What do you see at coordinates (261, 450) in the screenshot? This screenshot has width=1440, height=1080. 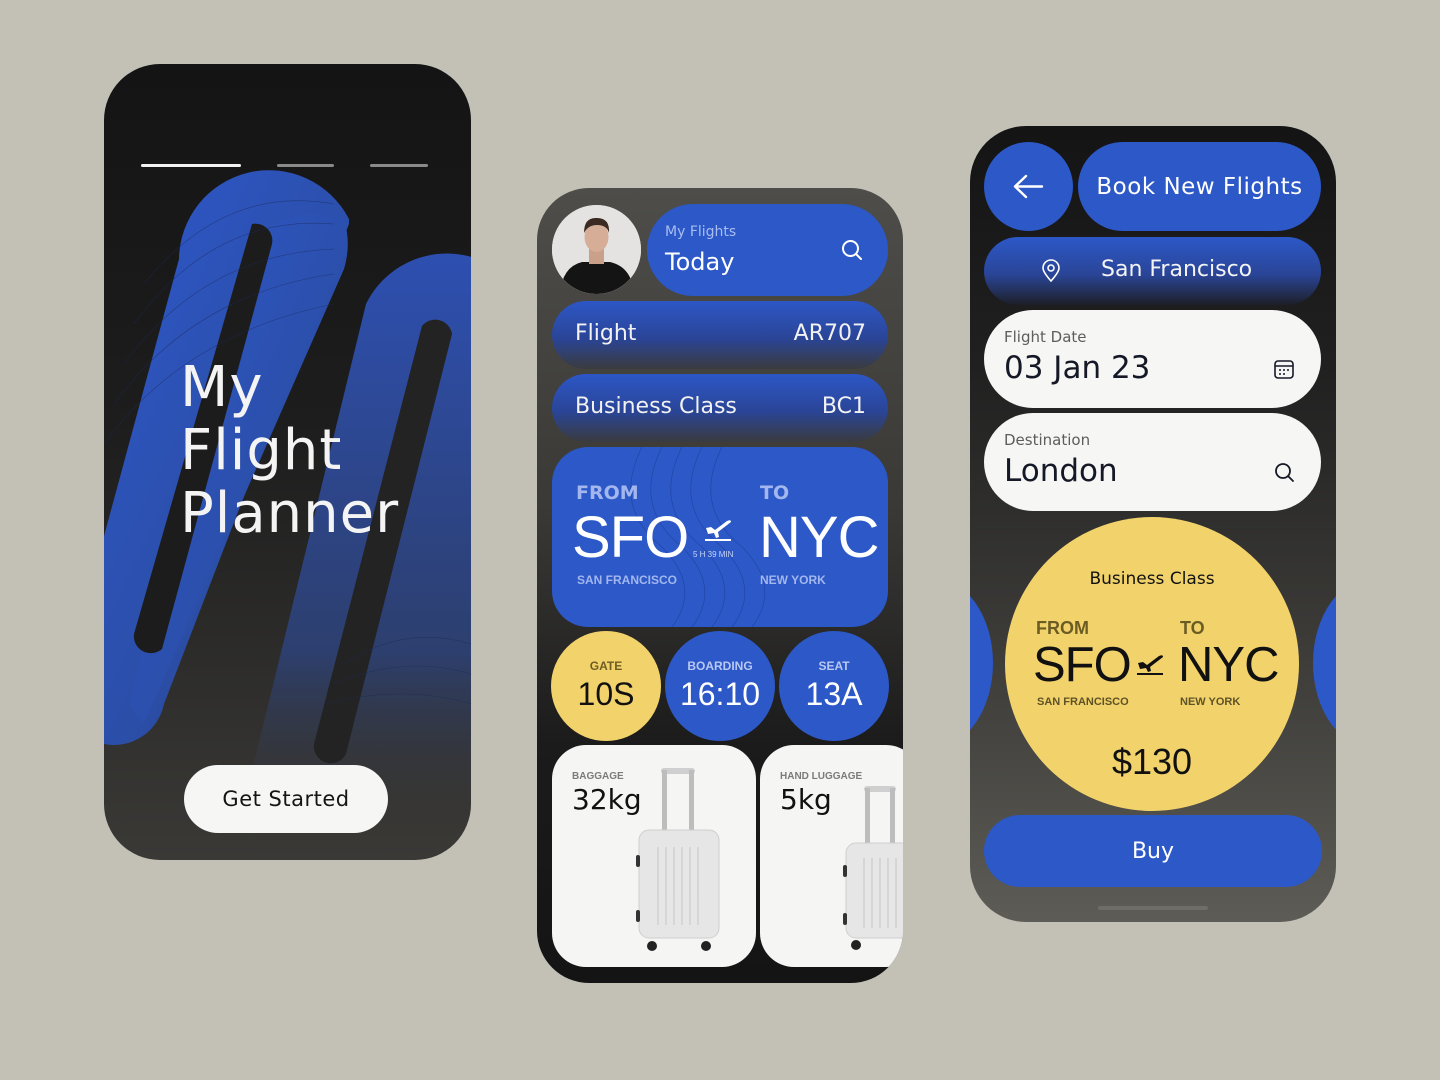 I see `app-title-line-2: Flight` at bounding box center [261, 450].